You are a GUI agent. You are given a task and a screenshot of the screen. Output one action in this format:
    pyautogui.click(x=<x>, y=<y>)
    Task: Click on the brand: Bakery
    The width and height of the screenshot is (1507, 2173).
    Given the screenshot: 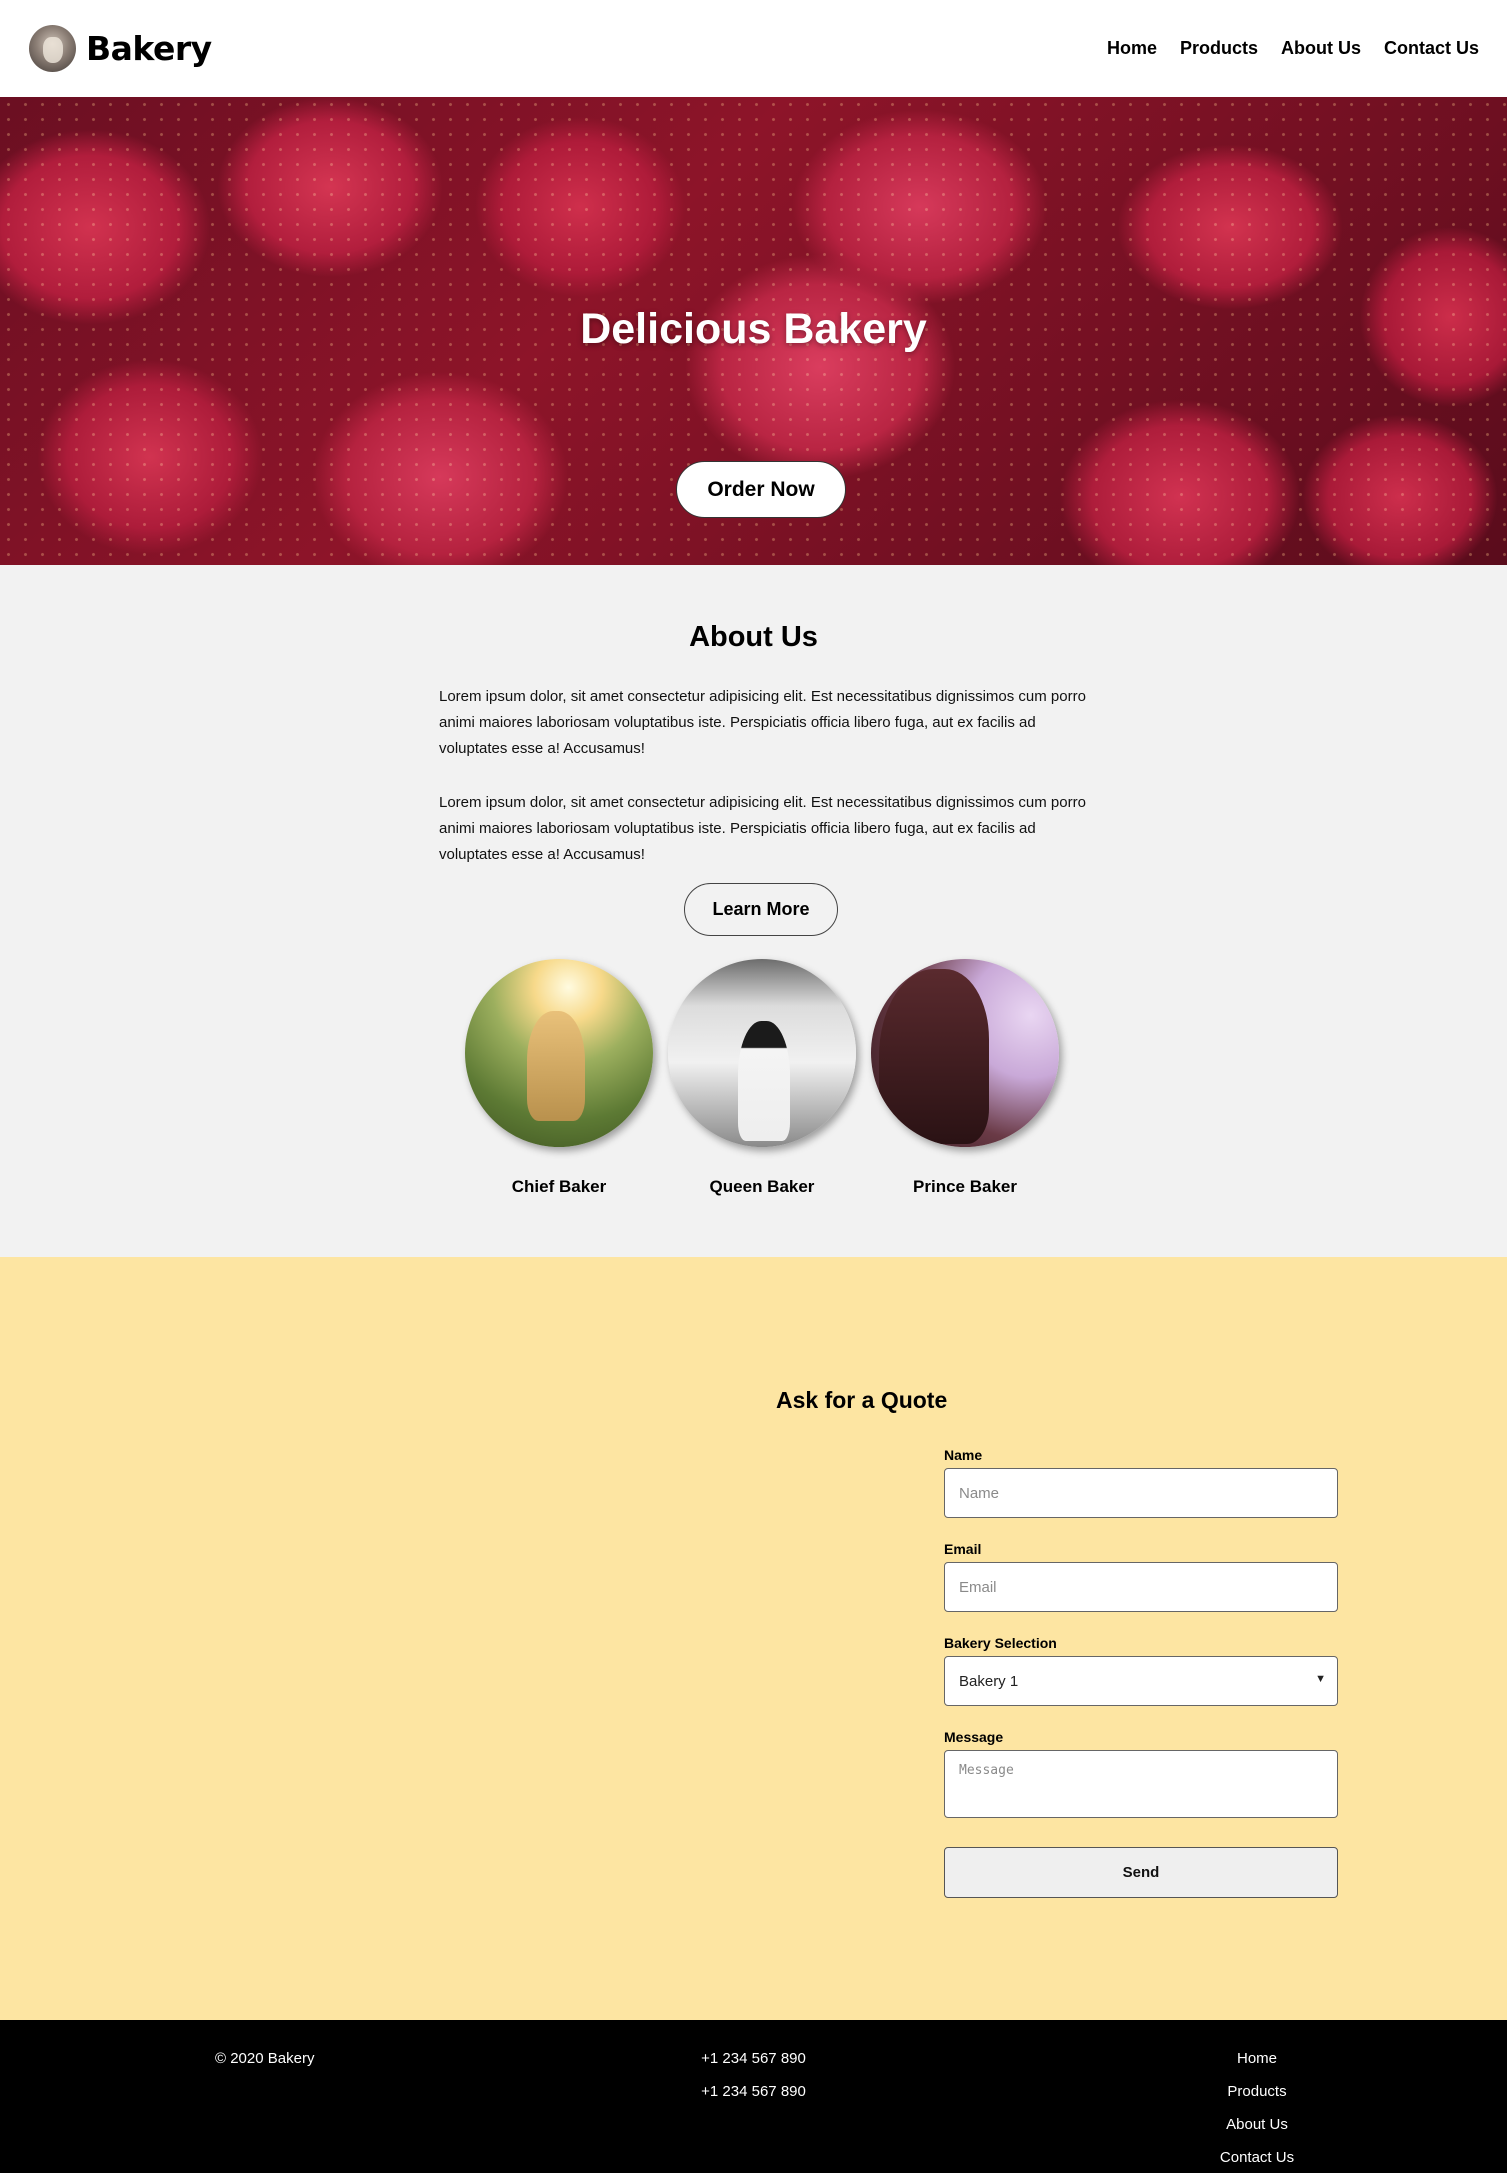 What is the action you would take?
    pyautogui.click(x=120, y=48)
    